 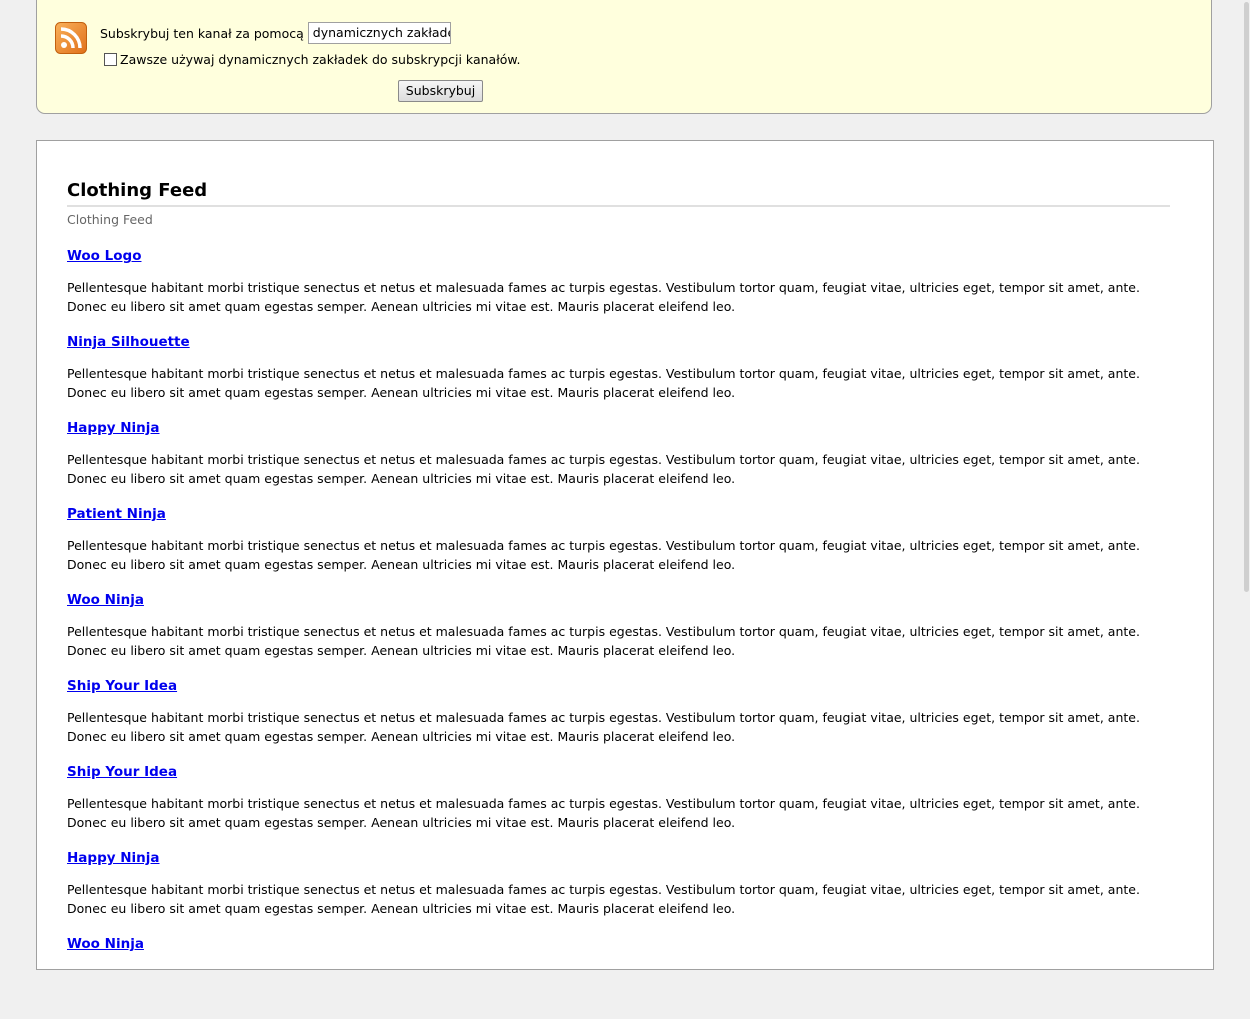 What do you see at coordinates (618, 193) in the screenshot?
I see `feed-title: Clothing Feed` at bounding box center [618, 193].